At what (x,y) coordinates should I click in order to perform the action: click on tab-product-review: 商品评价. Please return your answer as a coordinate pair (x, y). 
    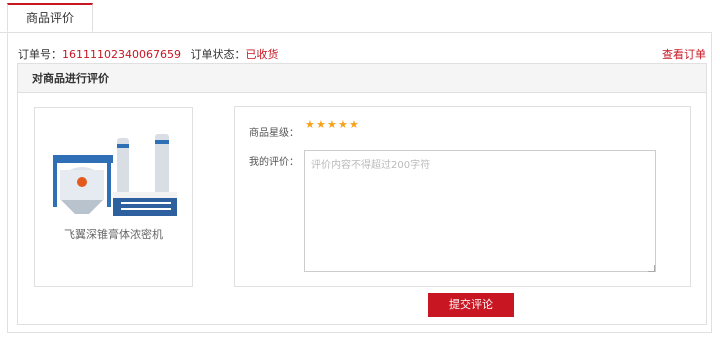
    Looking at the image, I should click on (50, 17).